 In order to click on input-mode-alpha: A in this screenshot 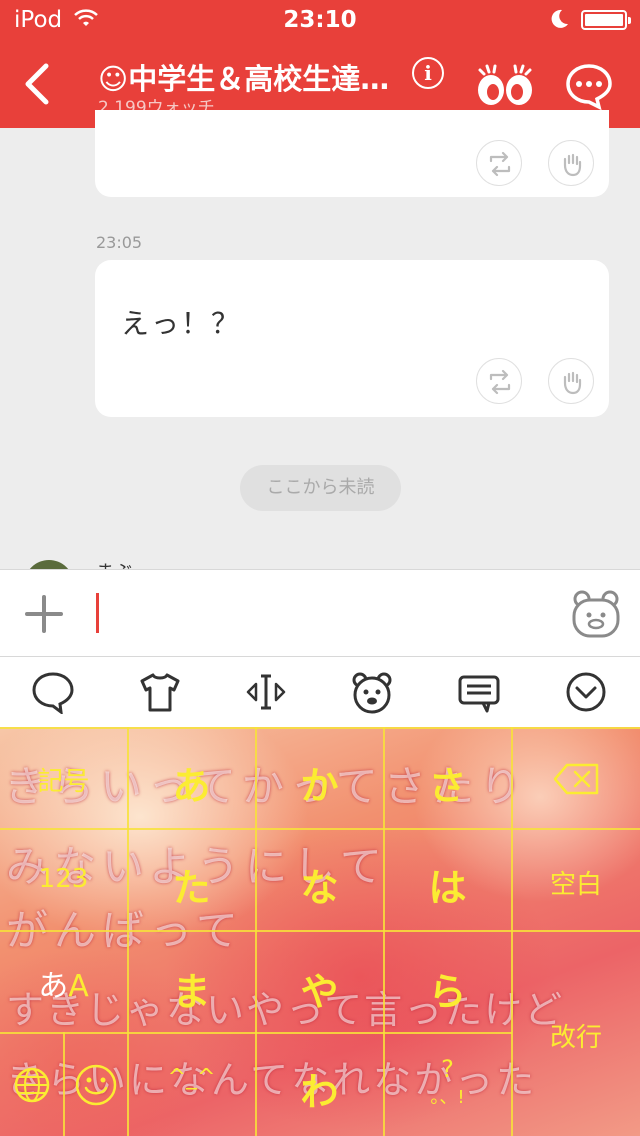, I will do `click(78, 986)`.